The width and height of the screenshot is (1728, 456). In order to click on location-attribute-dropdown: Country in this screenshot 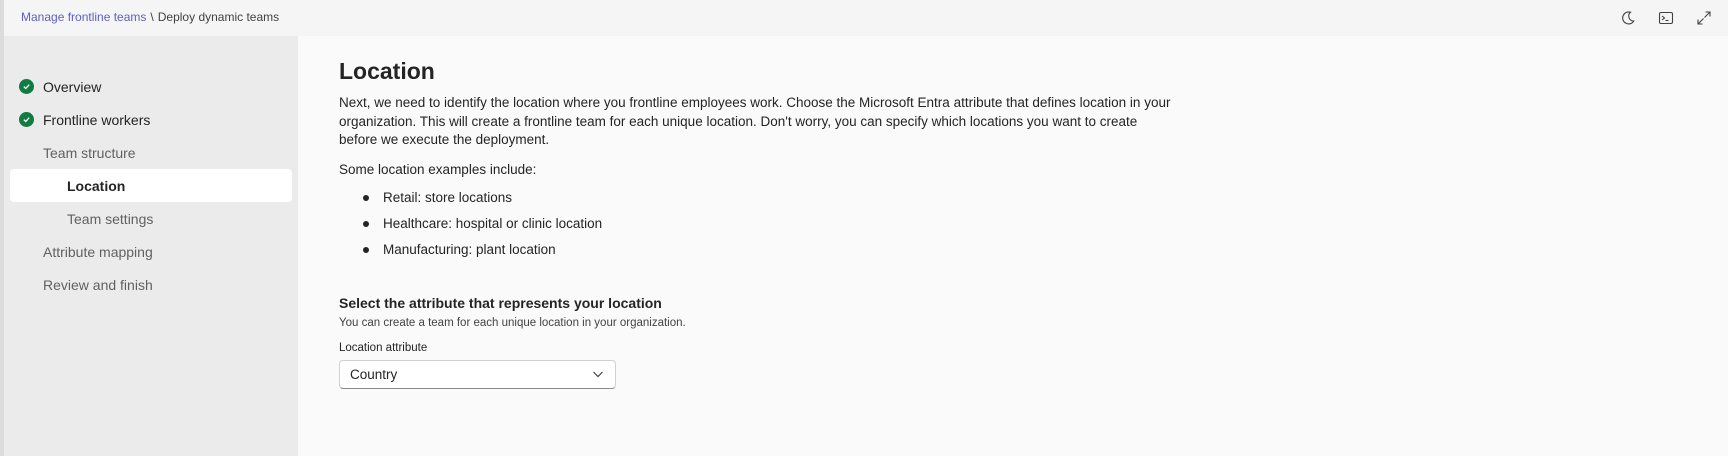, I will do `click(477, 374)`.